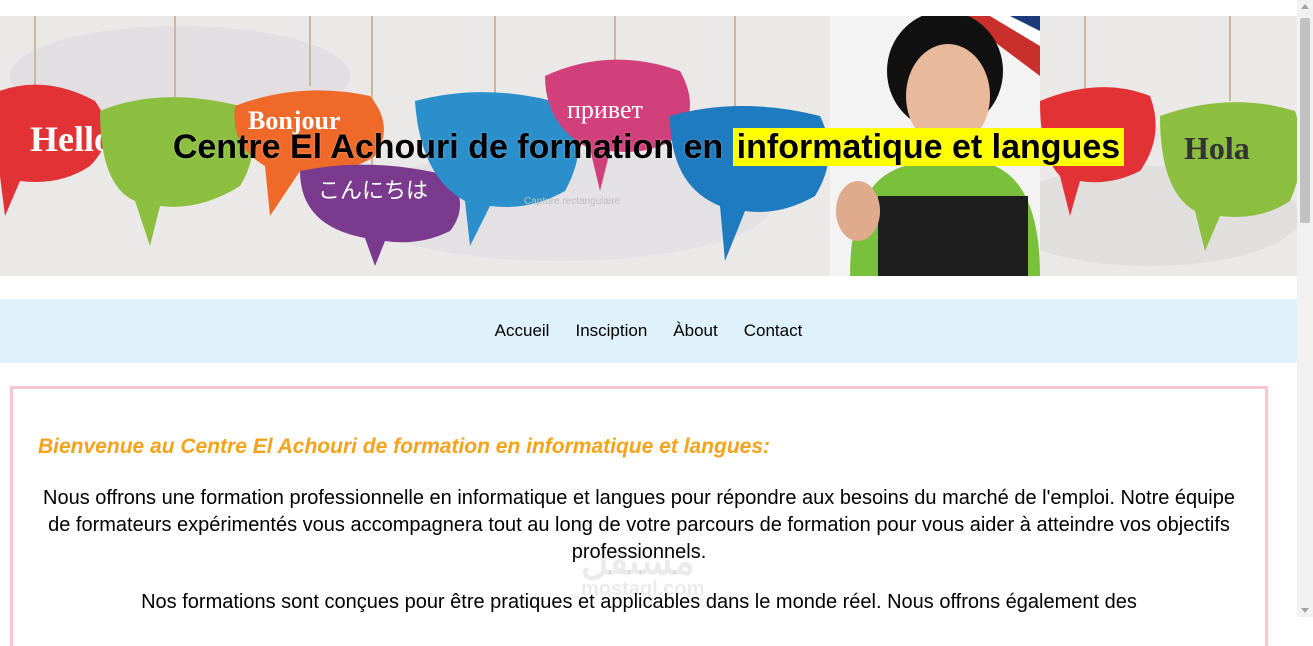 This screenshot has width=1313, height=646. I want to click on banner-title-main: Centre El Achouri de formation en, so click(448, 147).